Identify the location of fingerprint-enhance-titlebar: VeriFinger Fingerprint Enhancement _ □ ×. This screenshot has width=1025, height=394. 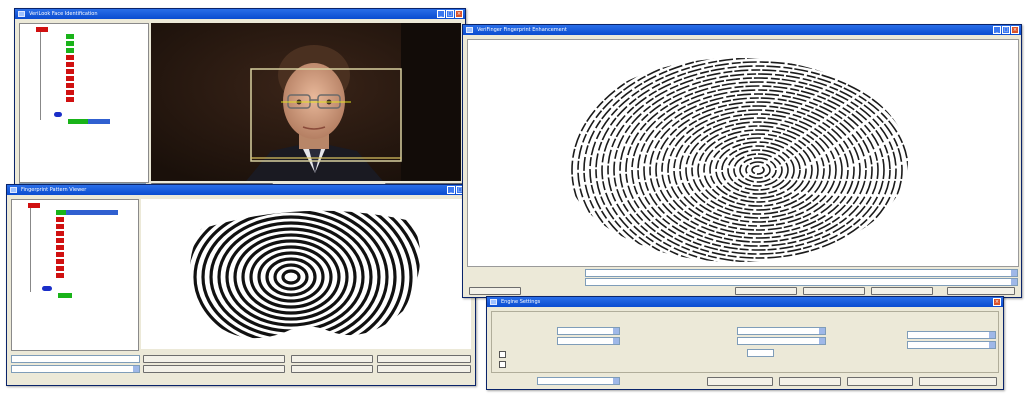
(742, 30).